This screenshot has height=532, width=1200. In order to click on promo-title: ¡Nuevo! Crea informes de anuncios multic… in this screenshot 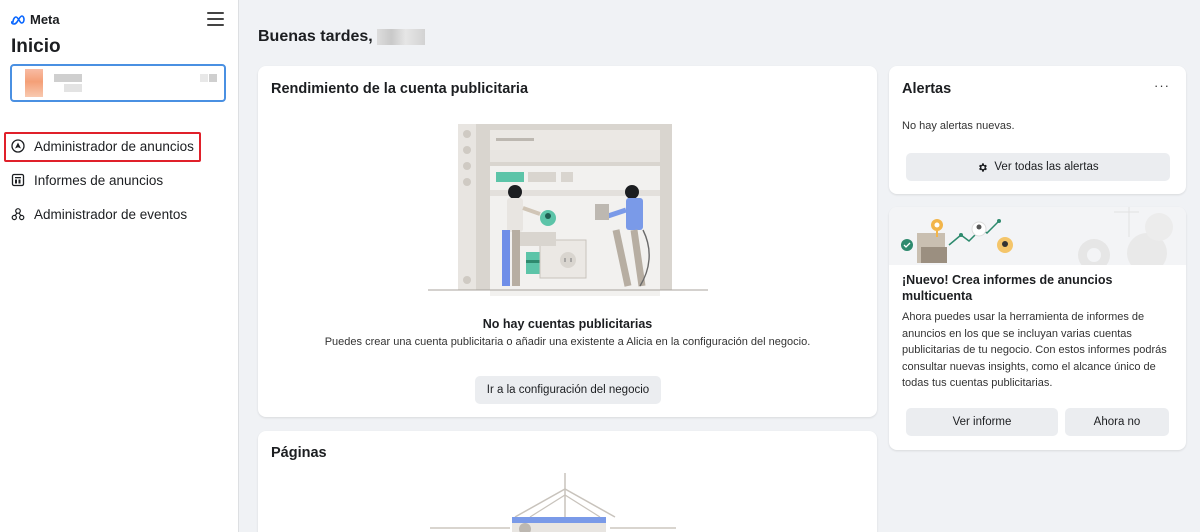, I will do `click(1007, 288)`.